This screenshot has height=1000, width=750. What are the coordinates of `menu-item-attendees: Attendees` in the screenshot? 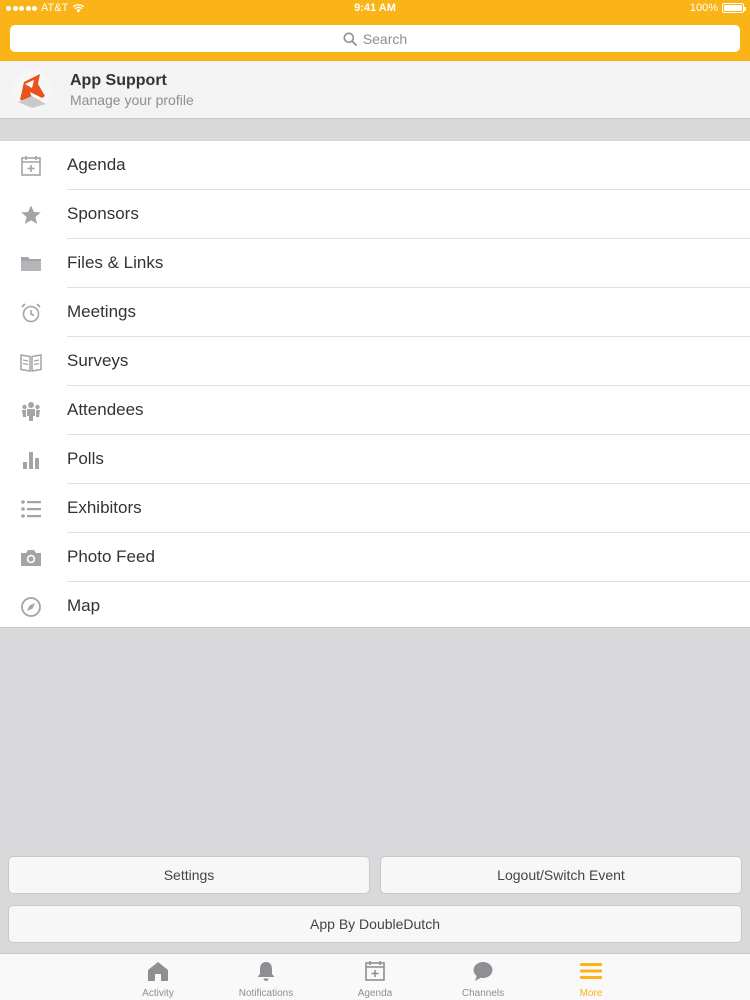 It's located at (375, 410).